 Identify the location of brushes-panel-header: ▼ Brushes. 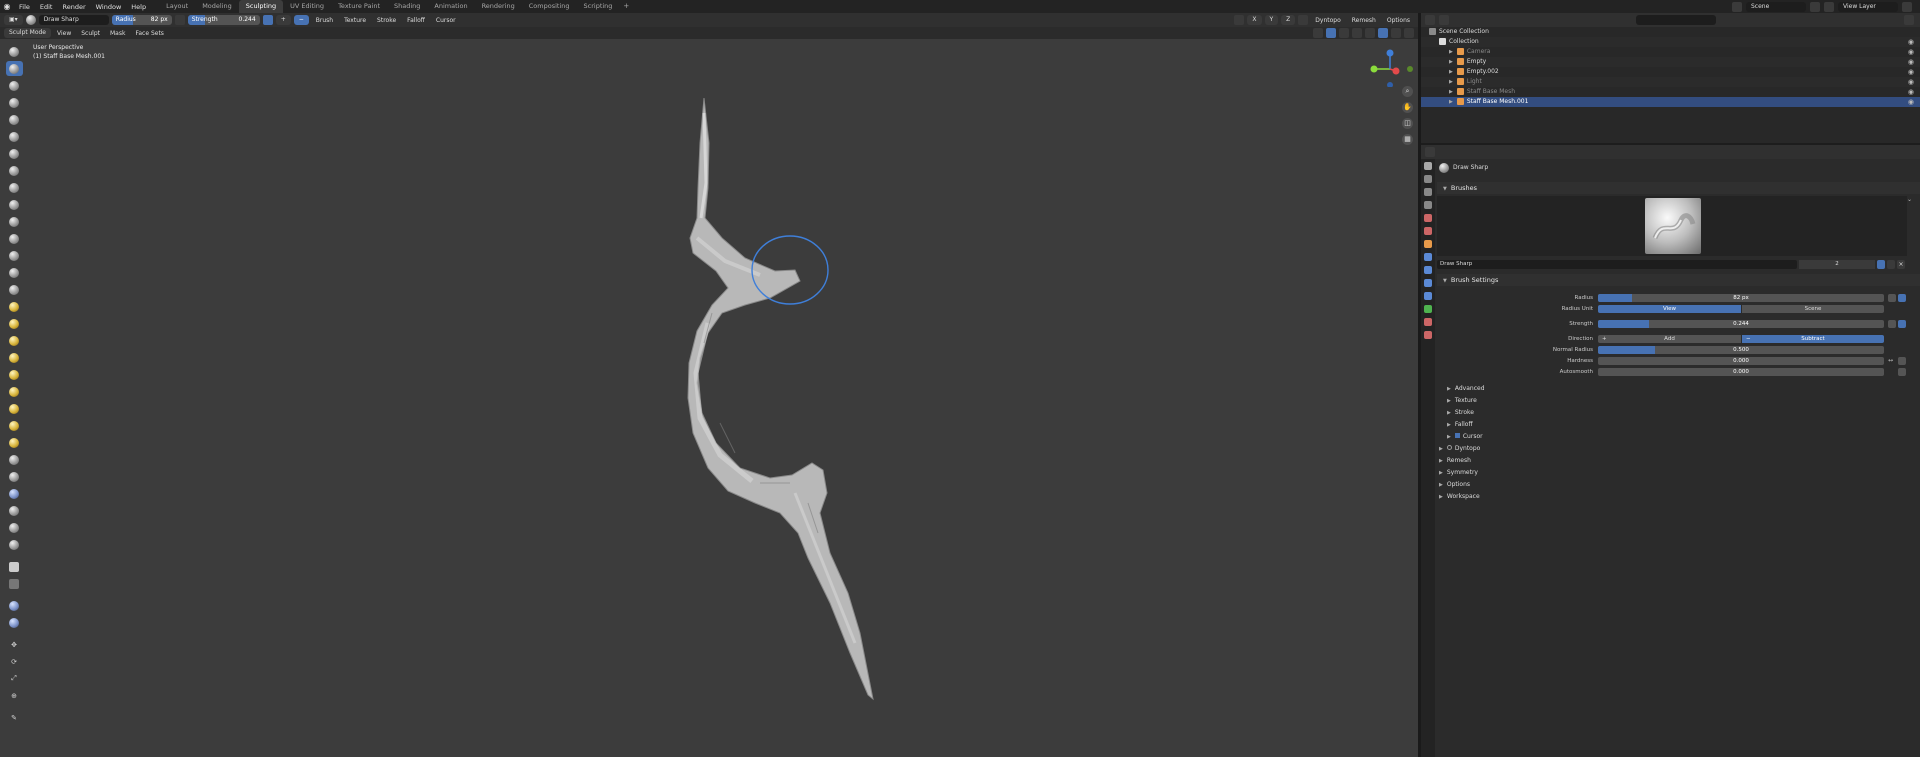
(1678, 188).